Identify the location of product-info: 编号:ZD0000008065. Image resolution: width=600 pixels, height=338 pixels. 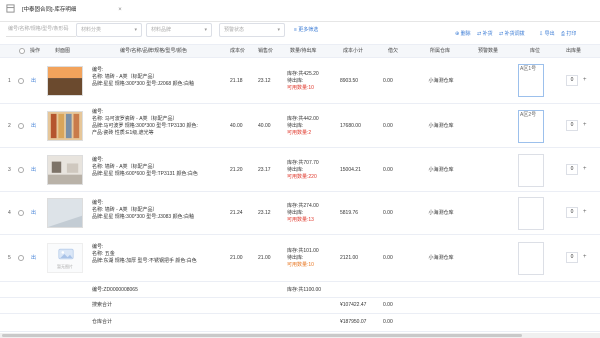
(161, 290).